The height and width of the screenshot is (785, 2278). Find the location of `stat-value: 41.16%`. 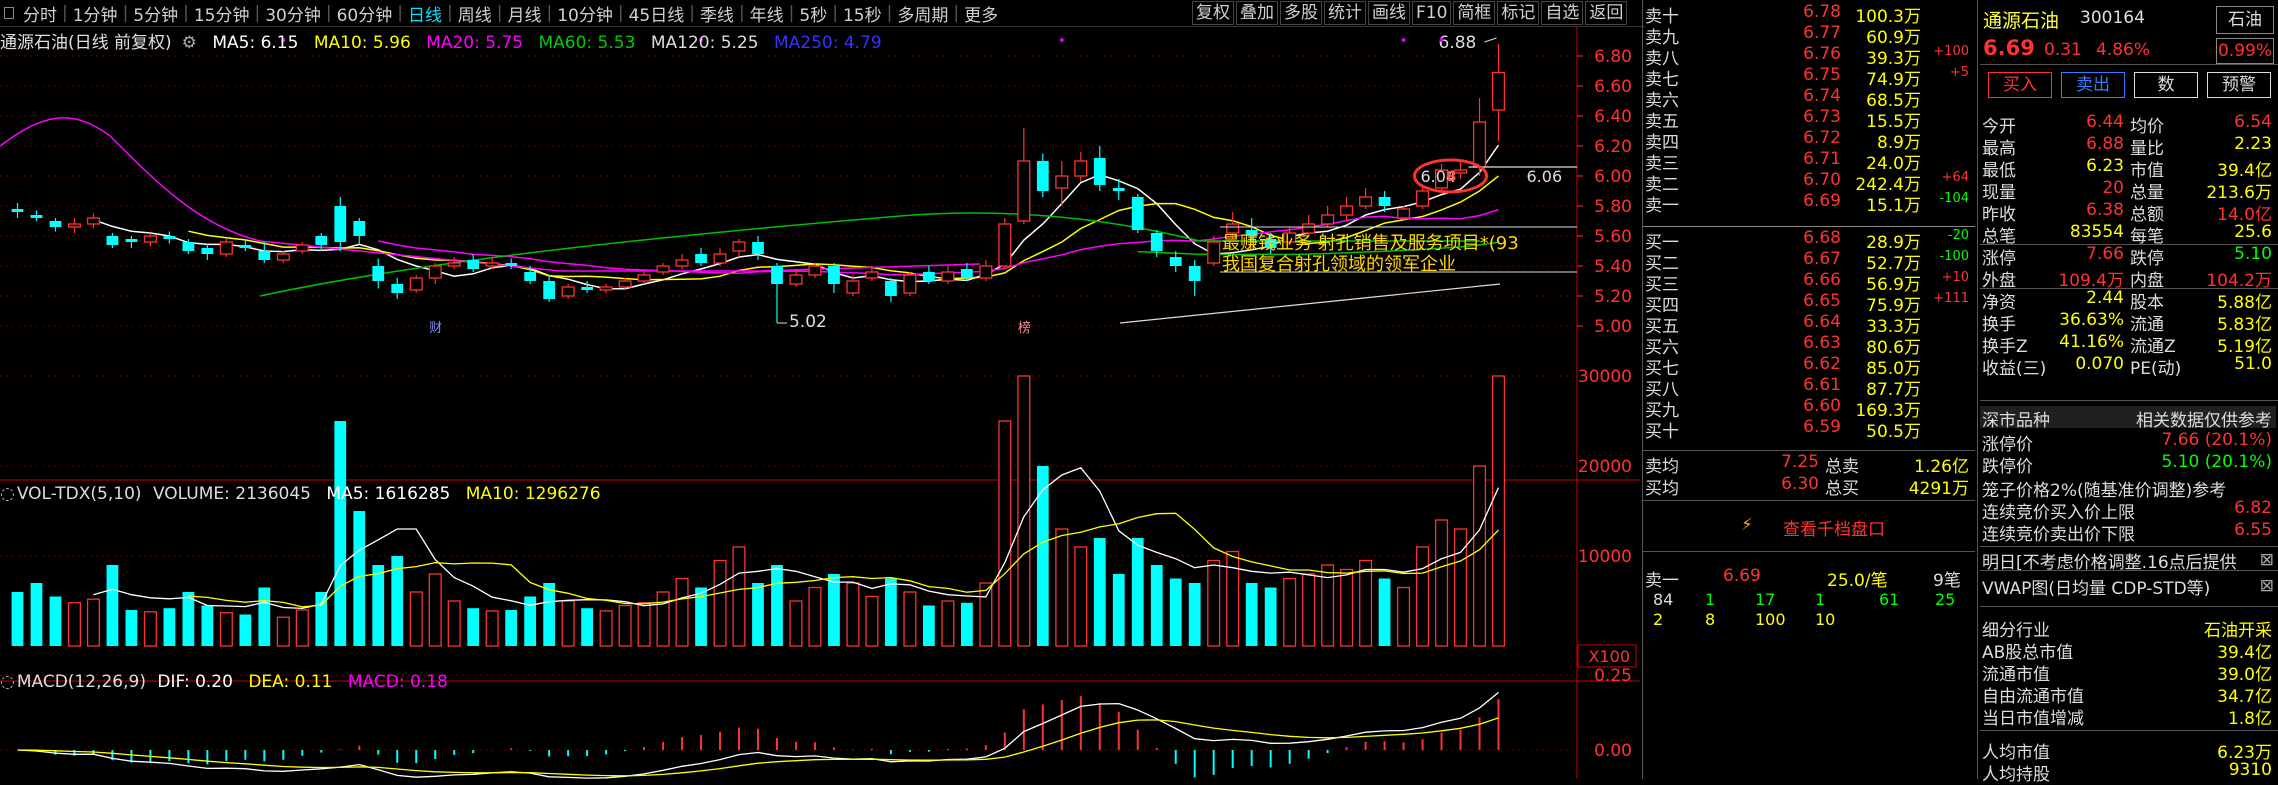

stat-value: 41.16% is located at coordinates (2091, 342).